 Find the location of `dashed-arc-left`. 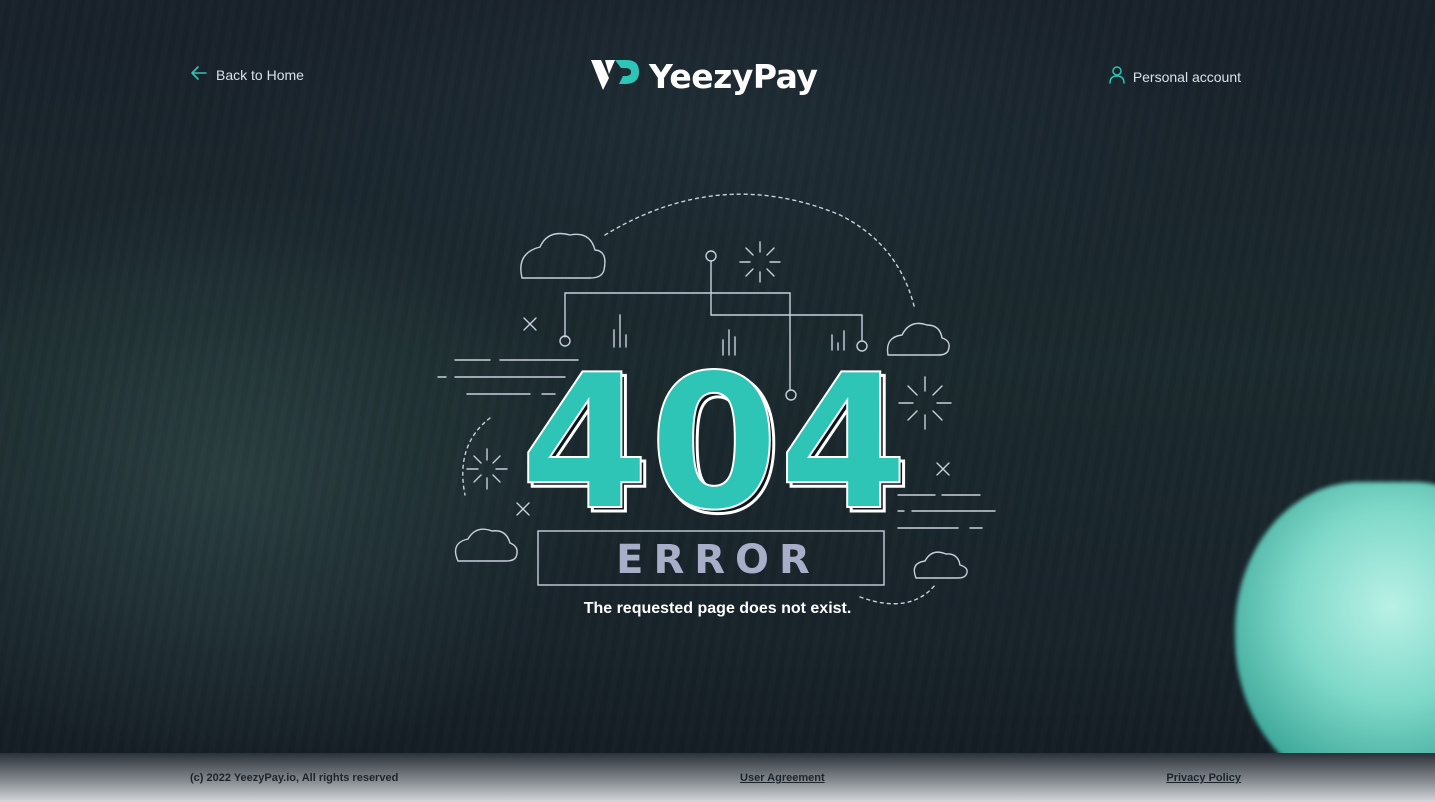

dashed-arc-left is located at coordinates (476, 456).